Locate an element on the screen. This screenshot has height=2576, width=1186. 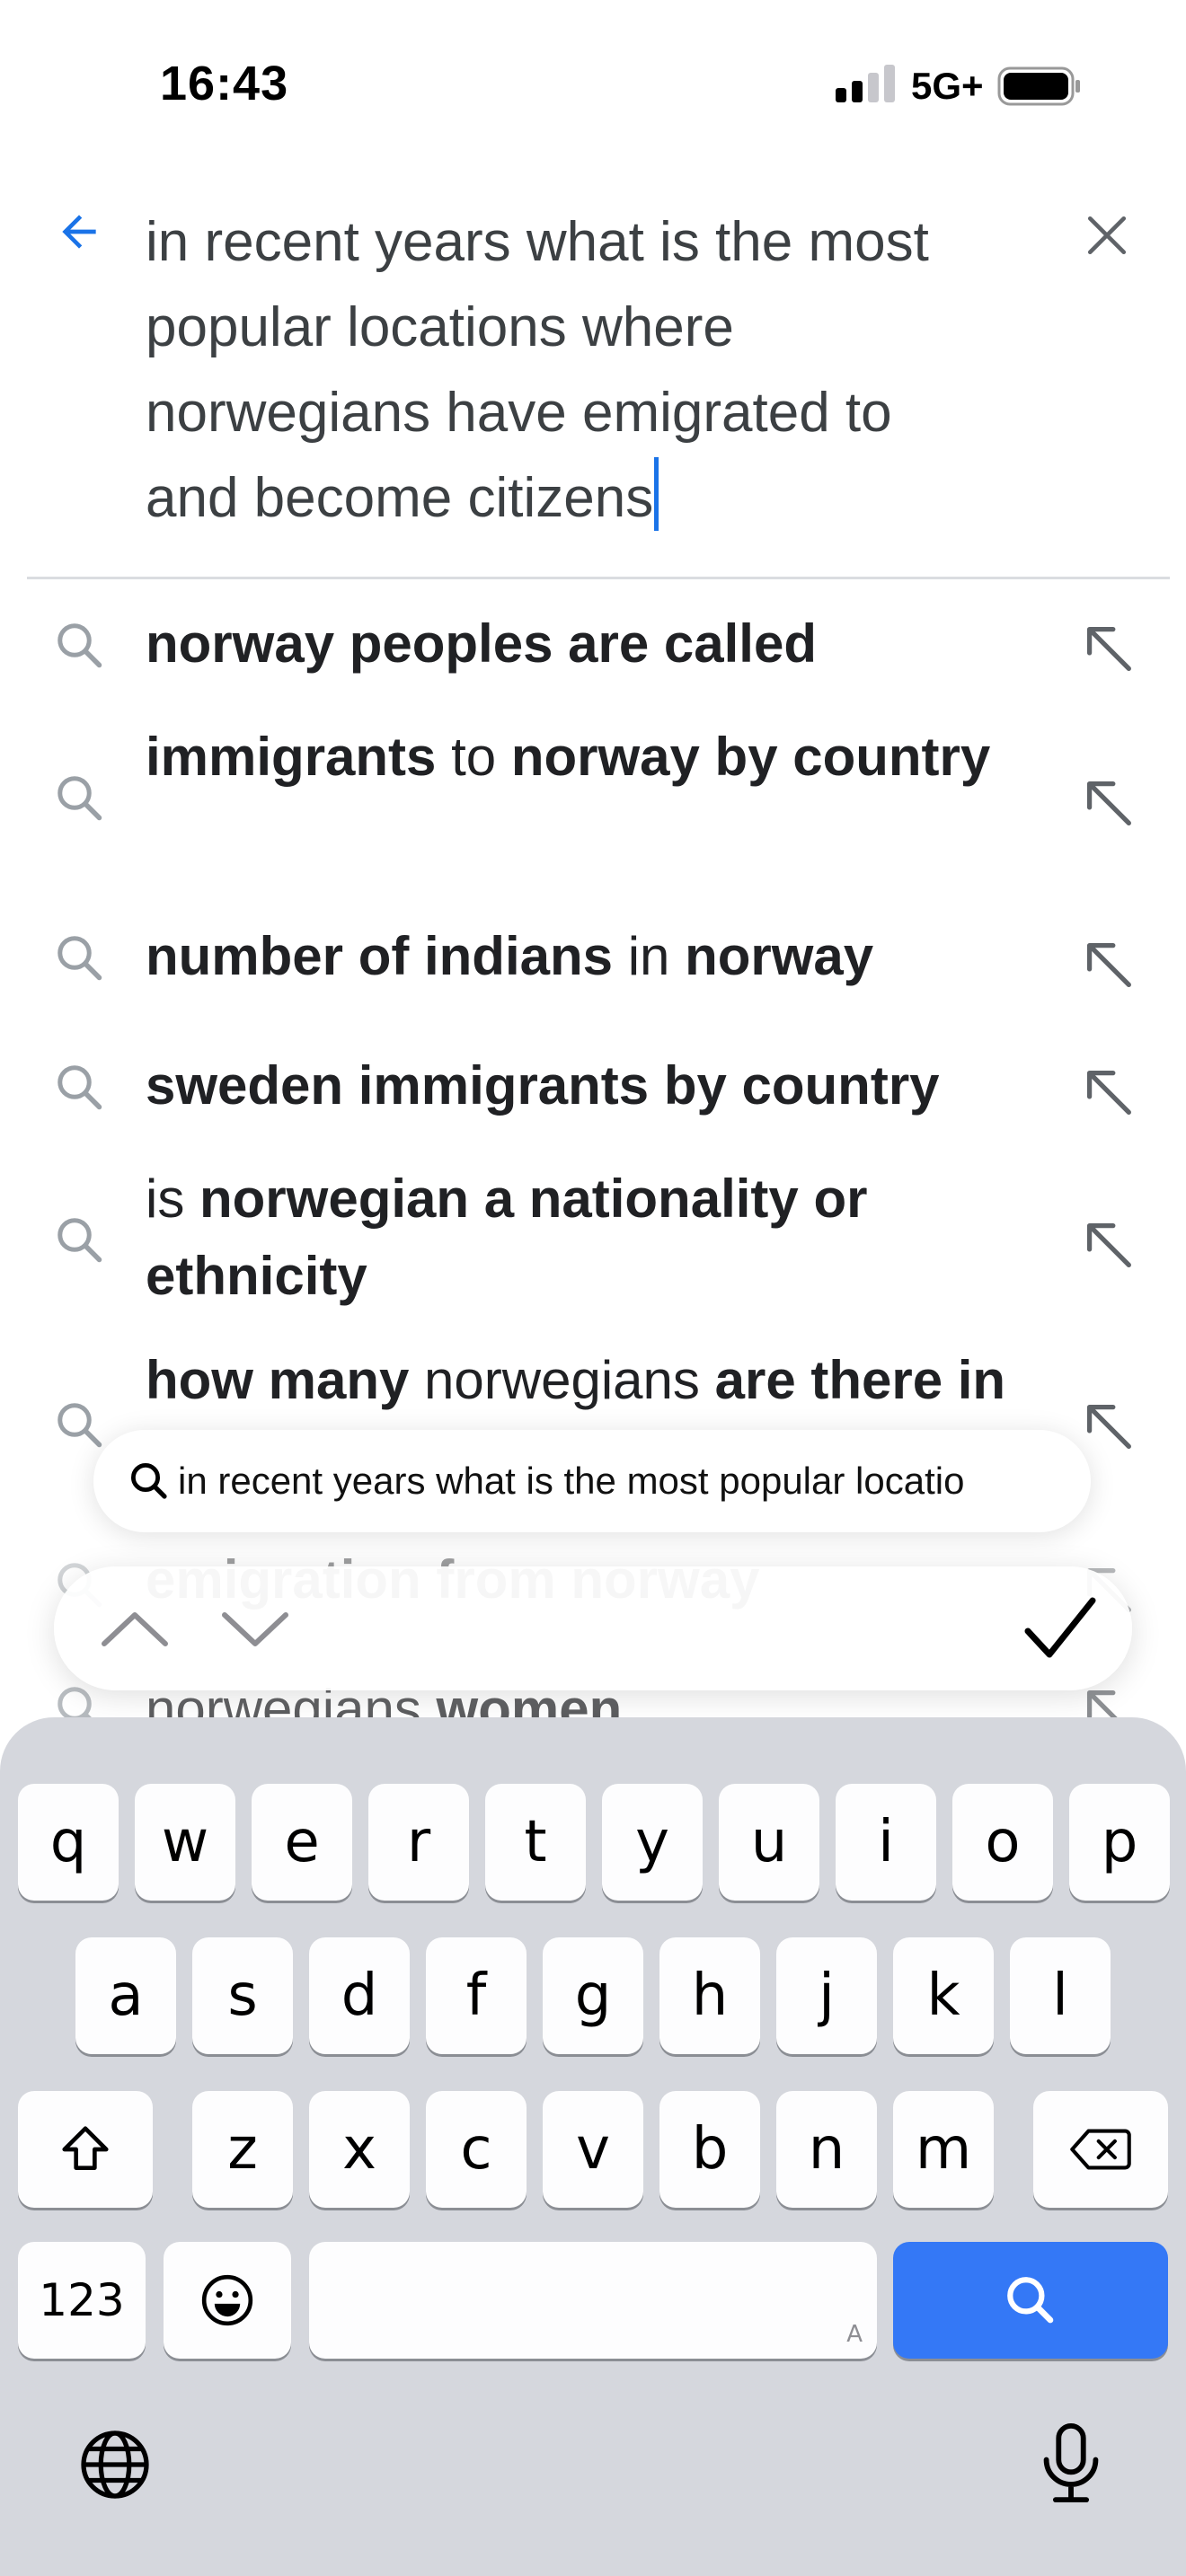
key-j: j is located at coordinates (826, 1996).